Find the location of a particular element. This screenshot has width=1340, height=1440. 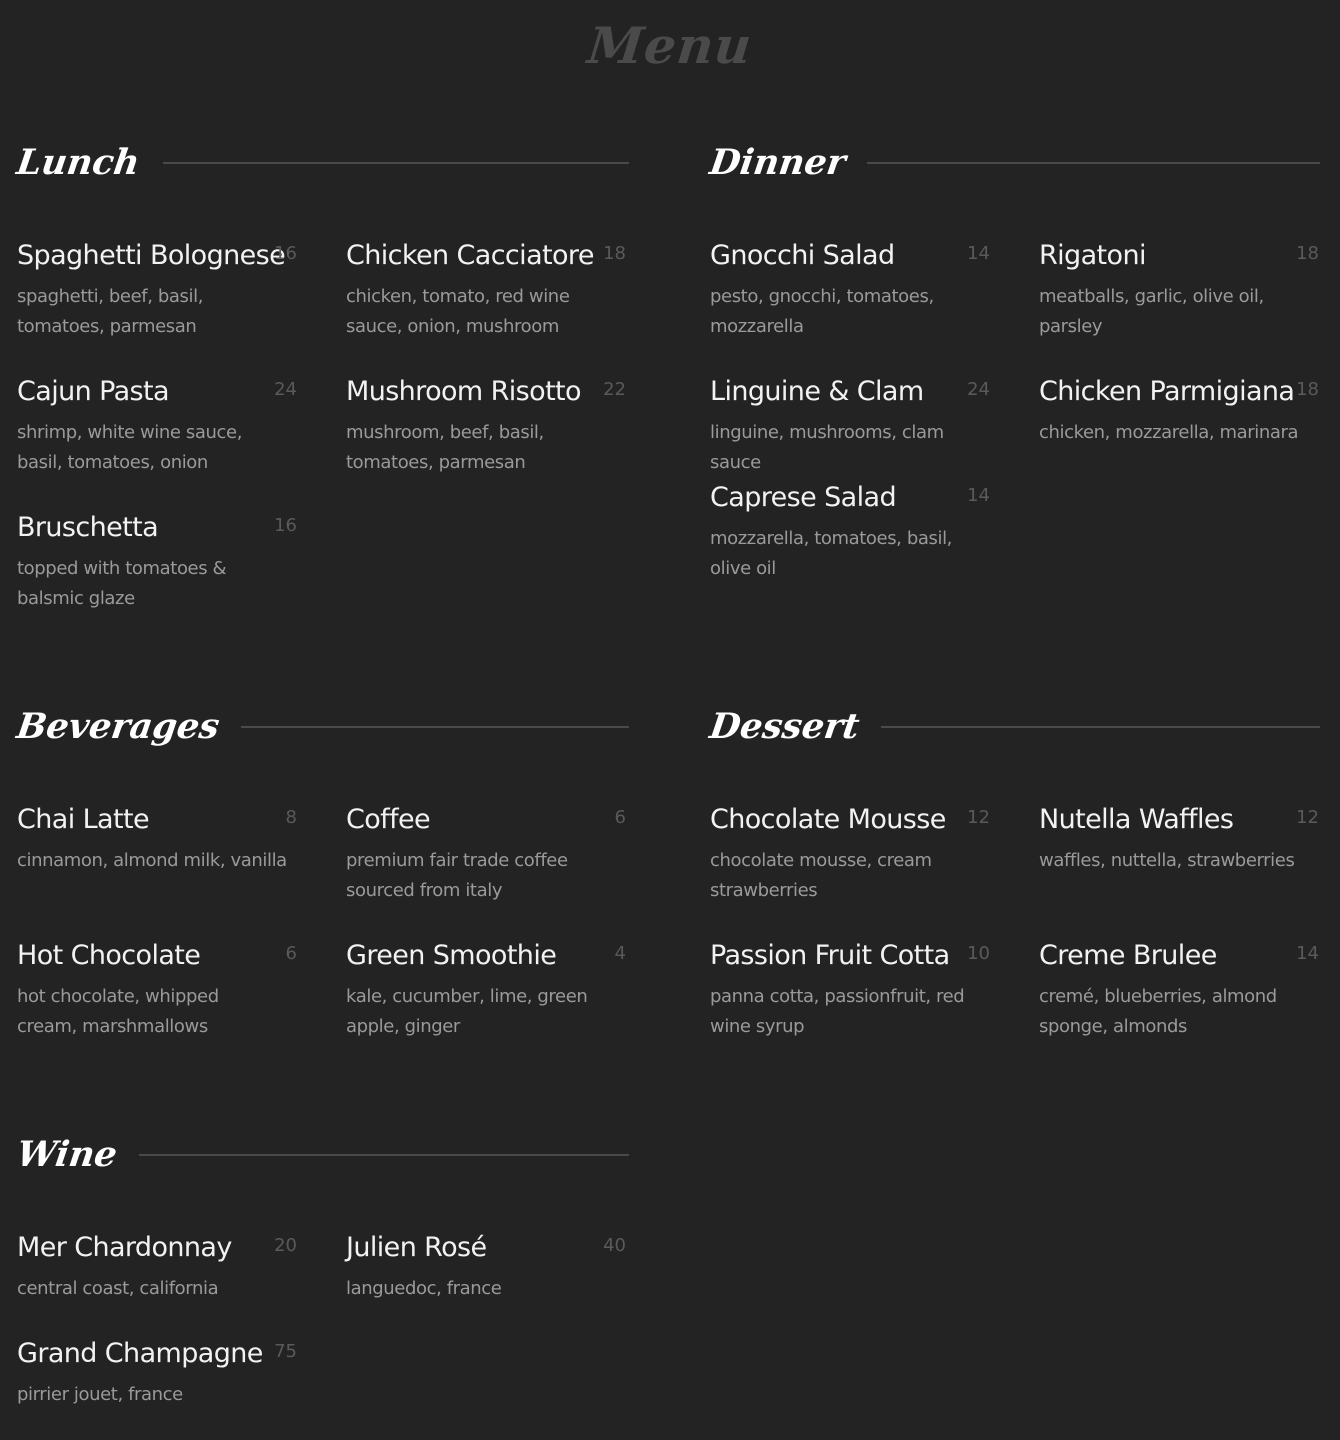

item-description: chocolate mousse, cream strawberries is located at coordinates (821, 875).